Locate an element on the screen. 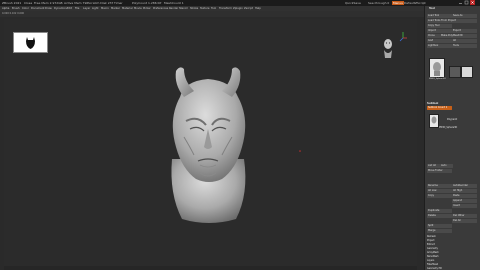 This screenshot has width=480, height=270. menu-document: Document is located at coordinates (37, 8).